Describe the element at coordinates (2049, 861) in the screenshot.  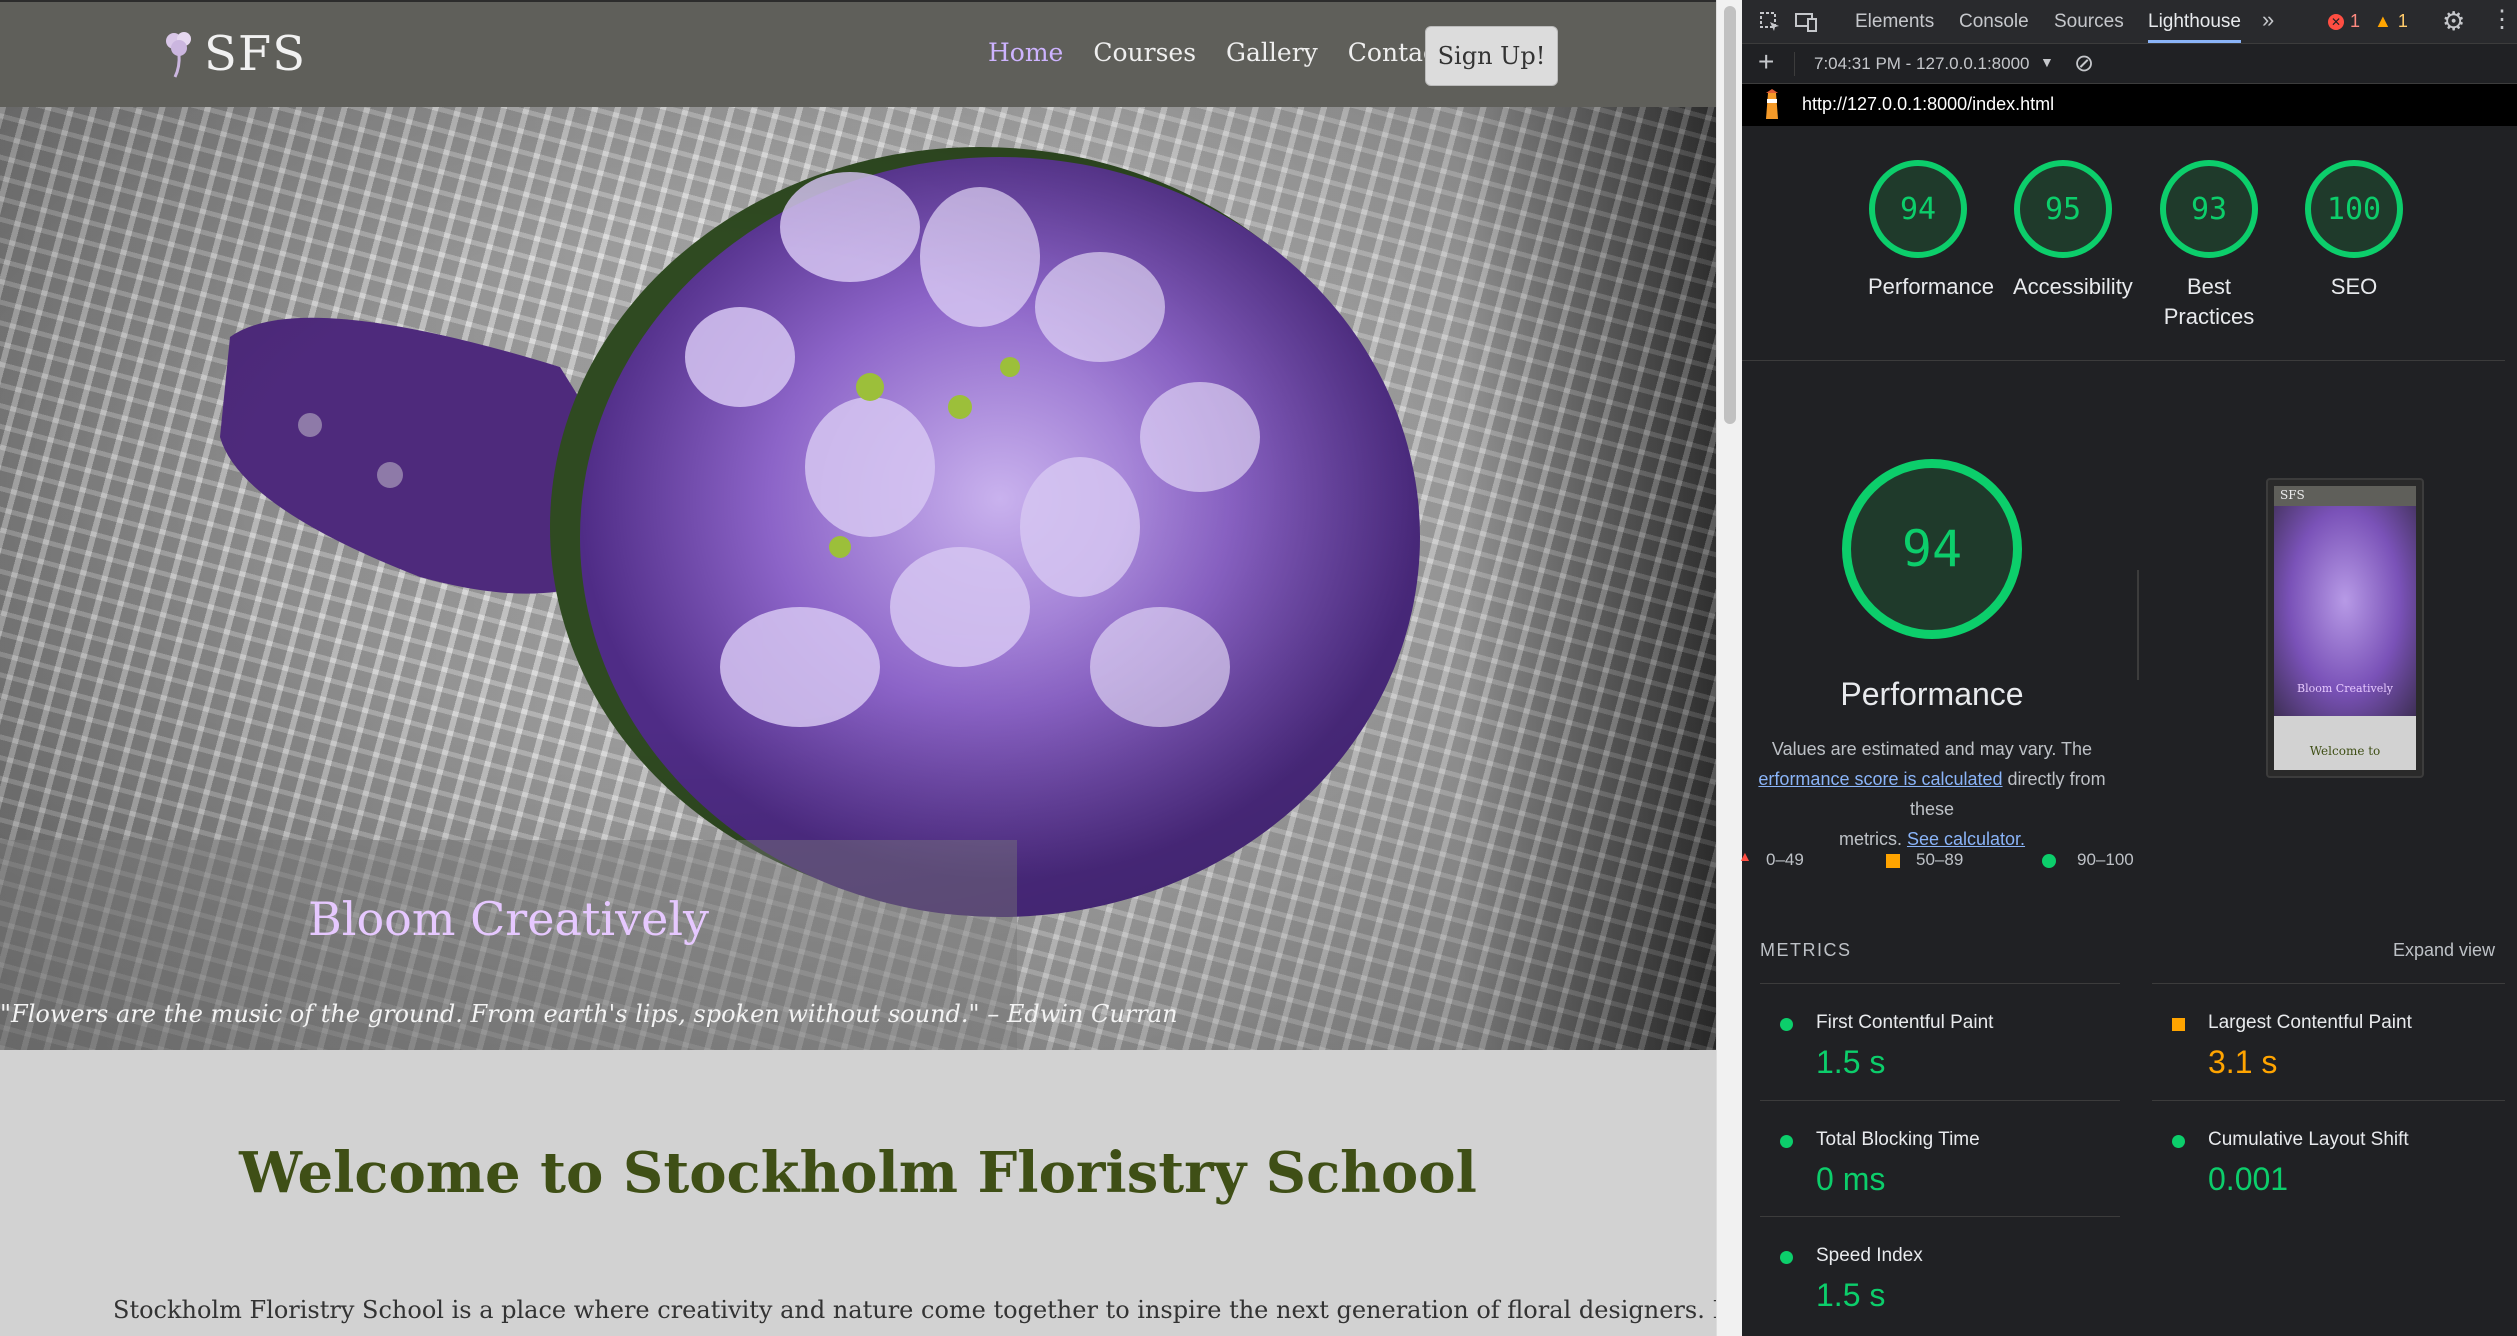
I see `legend-good-circle-icon` at that location.